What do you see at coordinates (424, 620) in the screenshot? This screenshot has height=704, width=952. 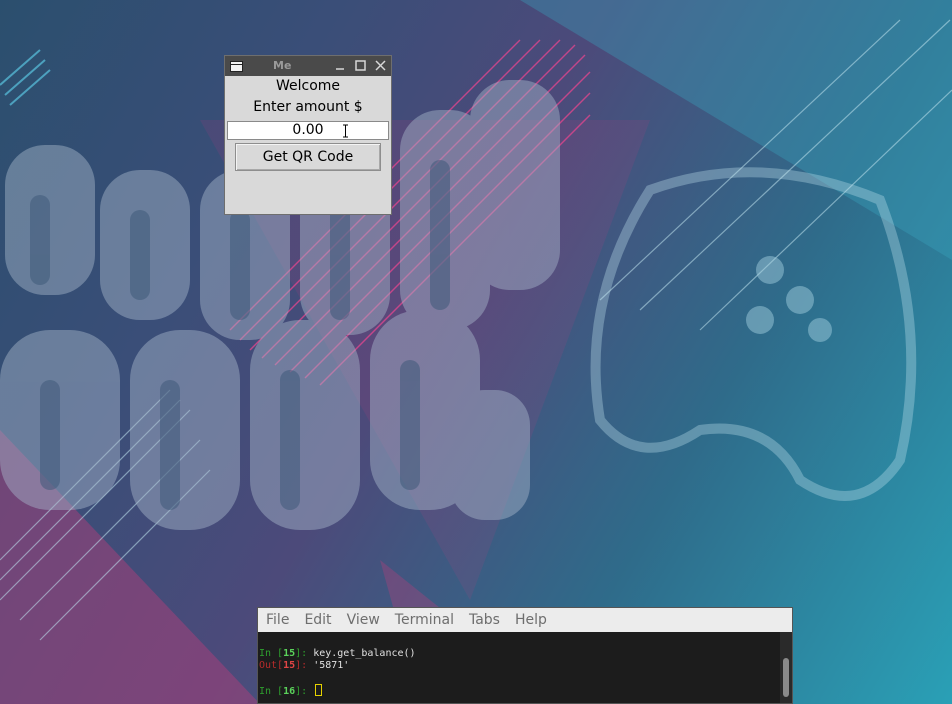 I see `menu-terminal: Terminal` at bounding box center [424, 620].